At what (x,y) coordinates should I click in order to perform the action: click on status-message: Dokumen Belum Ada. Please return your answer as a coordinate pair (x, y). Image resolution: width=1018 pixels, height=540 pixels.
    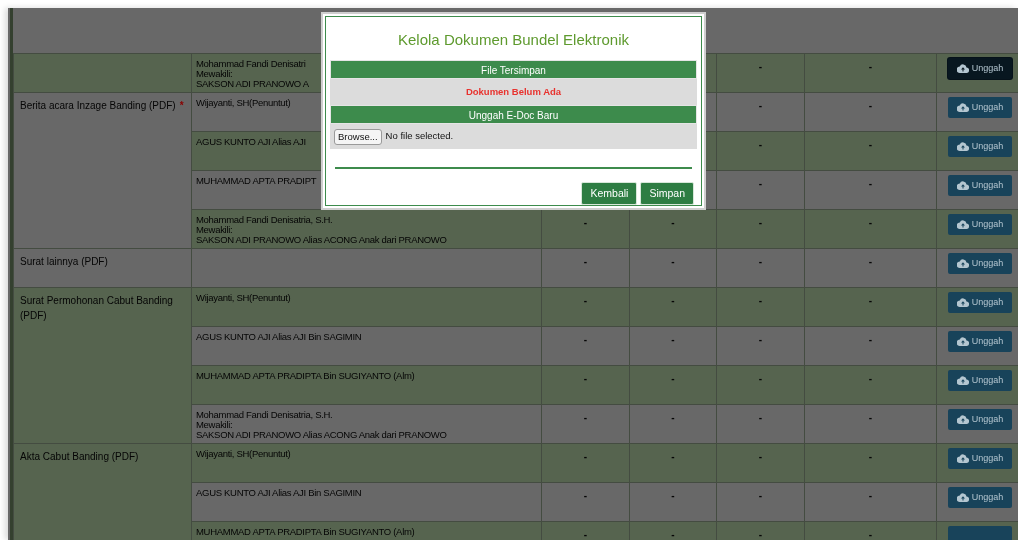
    Looking at the image, I should click on (513, 91).